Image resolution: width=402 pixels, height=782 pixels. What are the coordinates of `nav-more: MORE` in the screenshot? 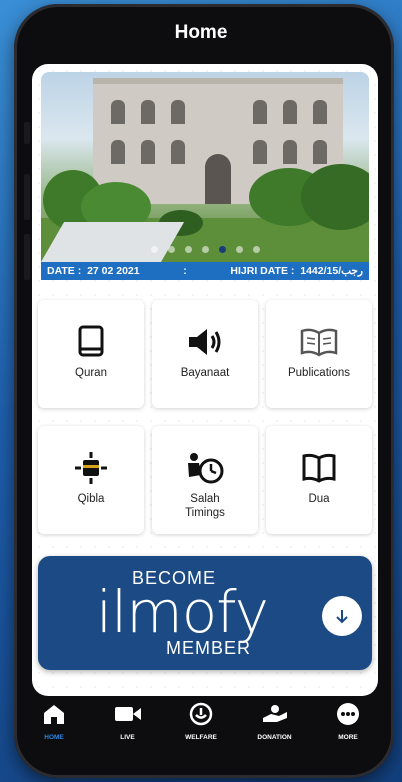 It's located at (348, 720).